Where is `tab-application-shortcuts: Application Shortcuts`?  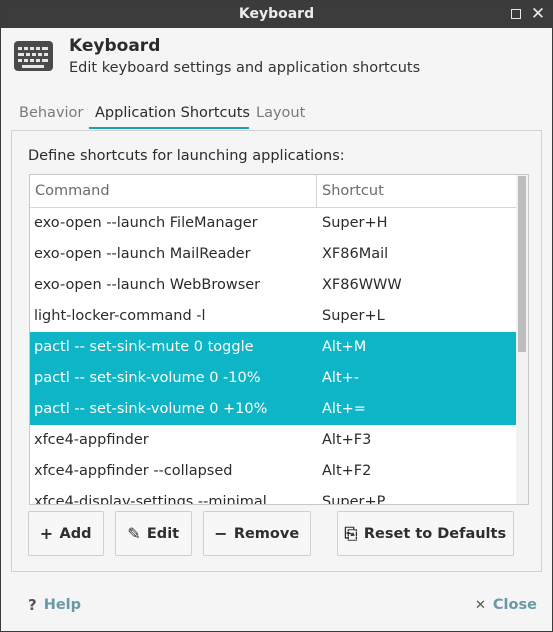
tab-application-shortcuts: Application Shortcuts is located at coordinates (172, 113).